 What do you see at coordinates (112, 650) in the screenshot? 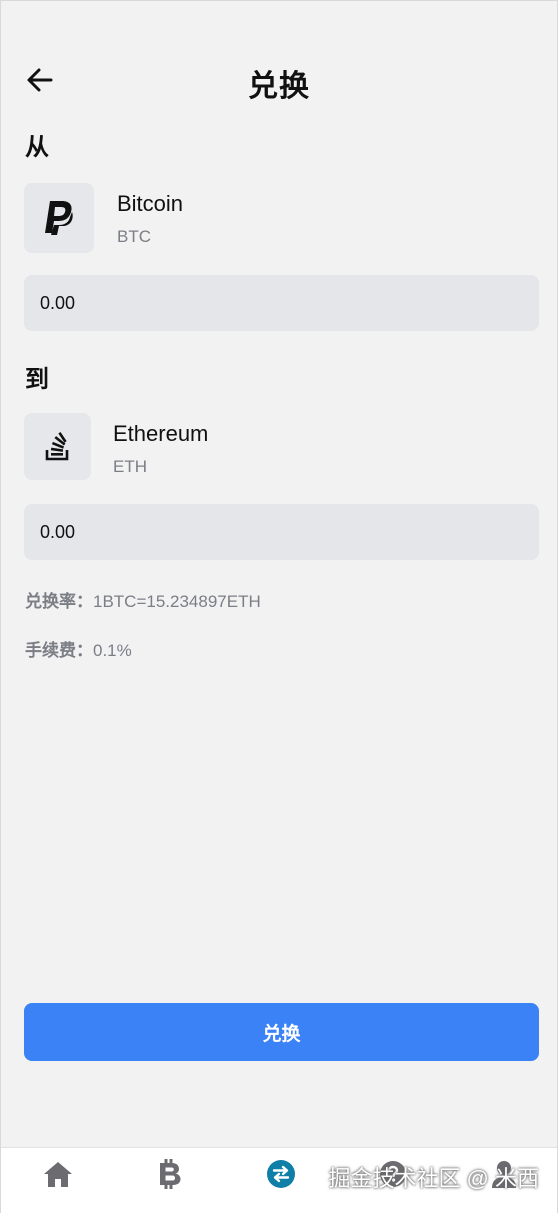
I see `fee-value: 0.1%` at bounding box center [112, 650].